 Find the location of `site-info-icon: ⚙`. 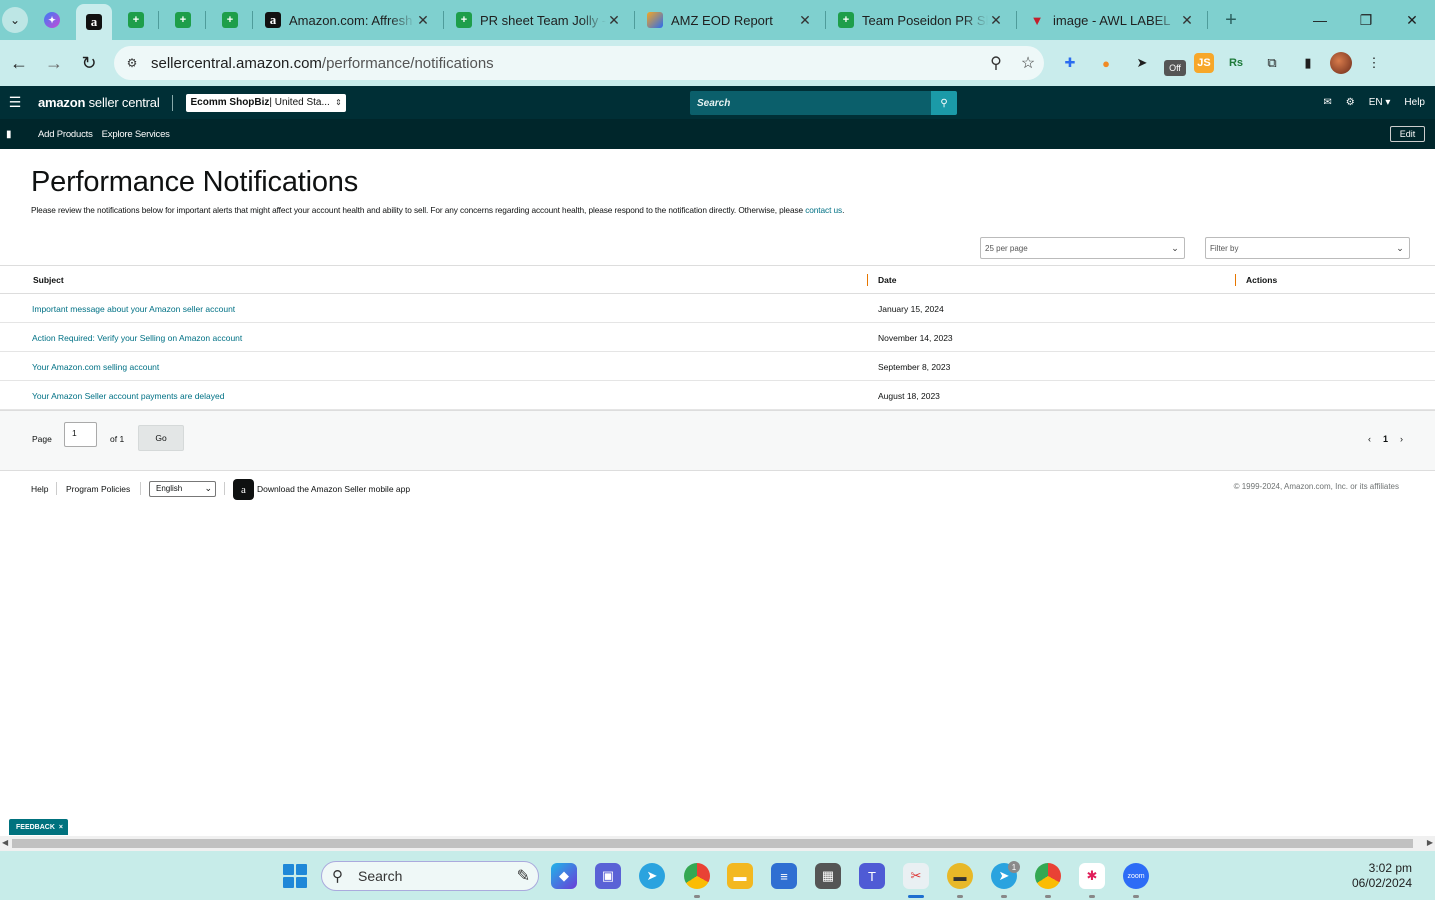

site-info-icon: ⚙ is located at coordinates (132, 63).